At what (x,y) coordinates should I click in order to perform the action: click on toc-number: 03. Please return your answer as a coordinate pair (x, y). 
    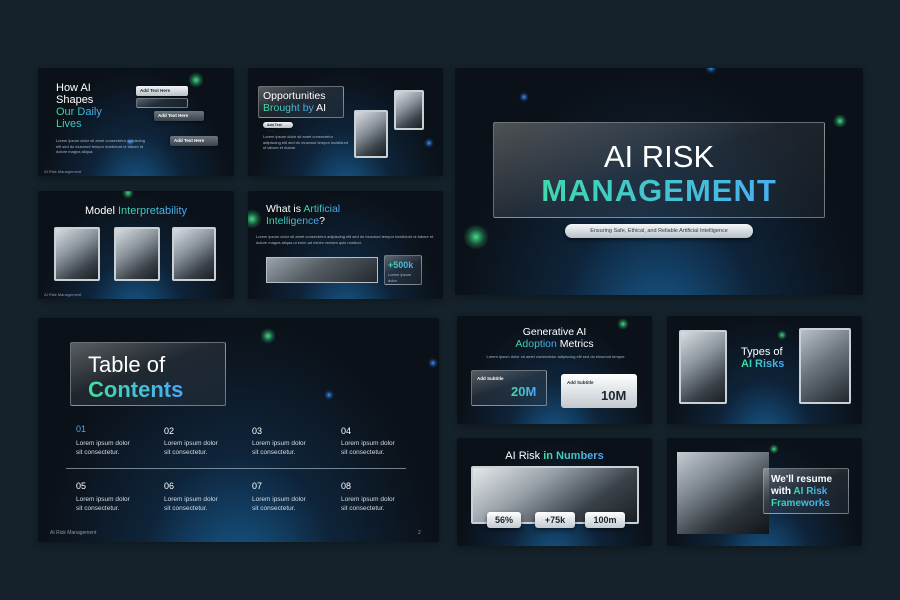
    Looking at the image, I should click on (257, 431).